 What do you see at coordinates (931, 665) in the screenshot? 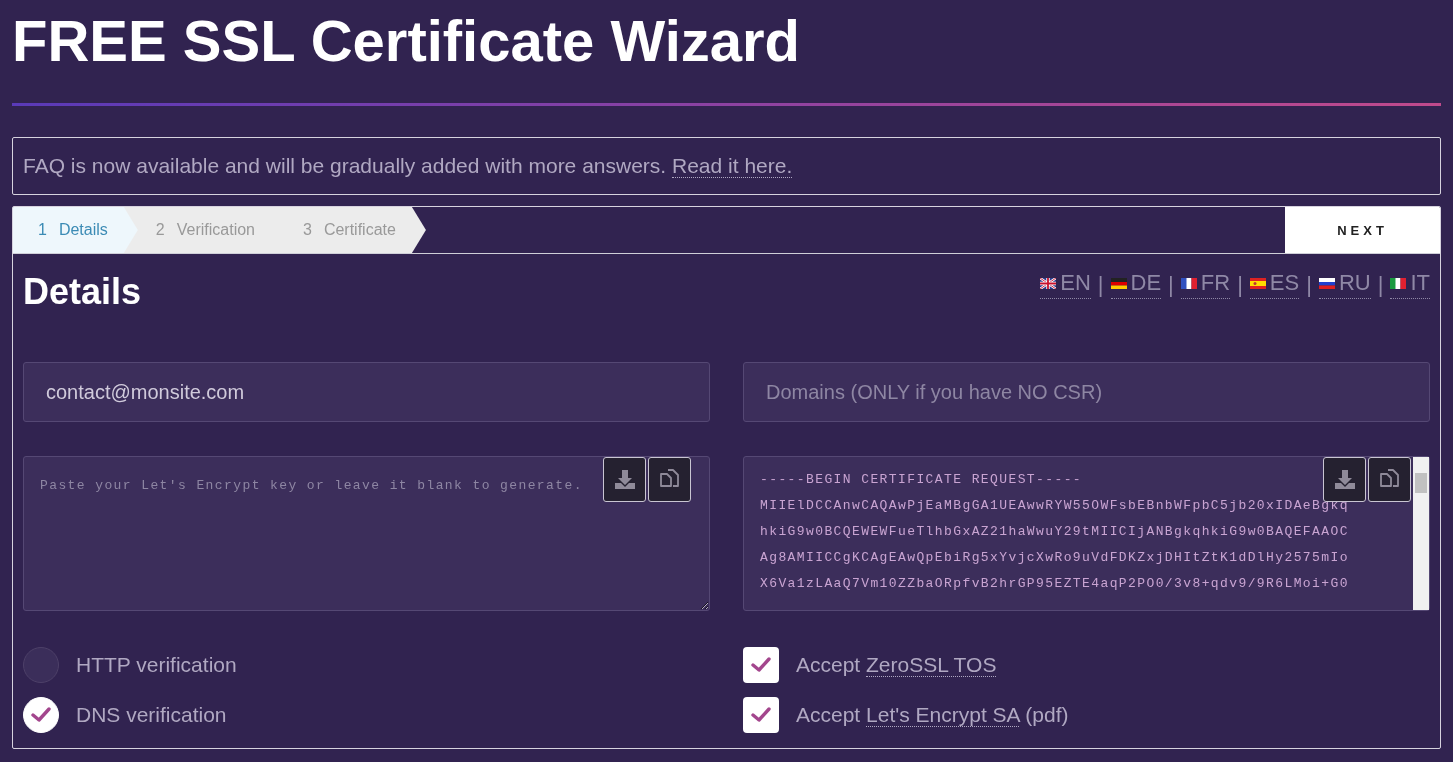
I see `terms-link: ZeroSSL TOS` at bounding box center [931, 665].